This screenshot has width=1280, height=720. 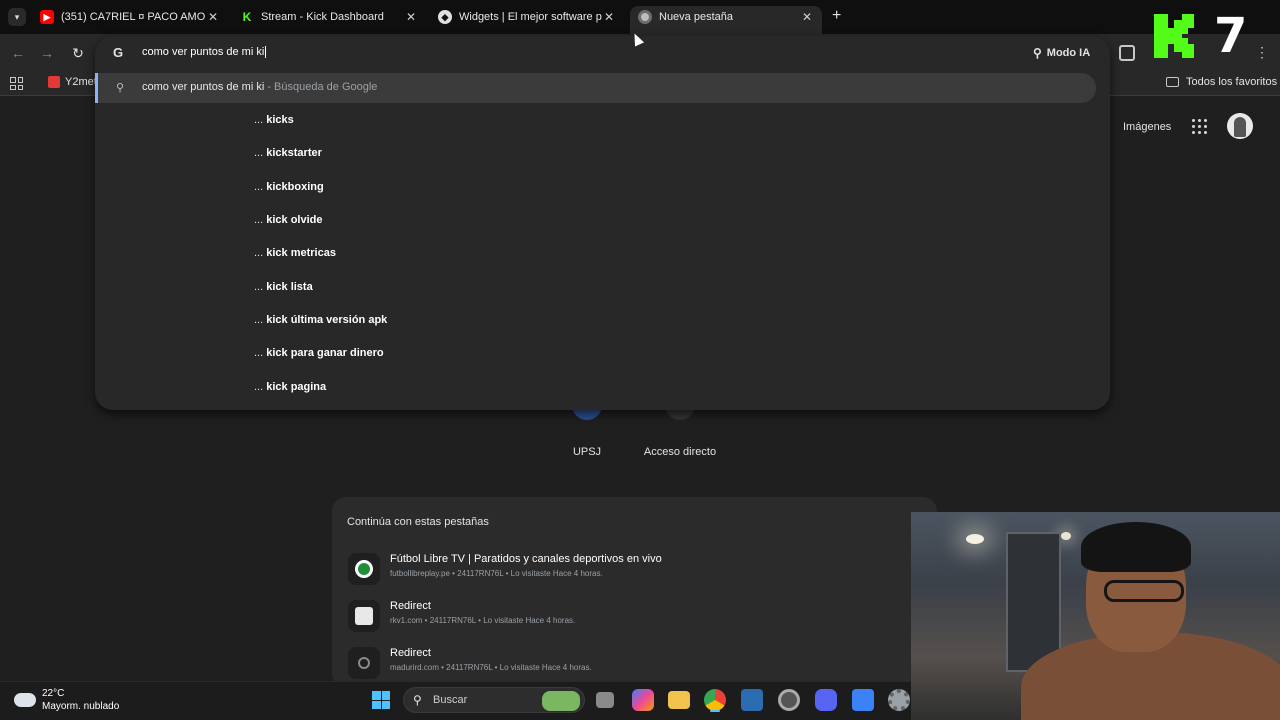 What do you see at coordinates (322, 17) in the screenshot?
I see `tab-title: Stream - Kick Dashboard` at bounding box center [322, 17].